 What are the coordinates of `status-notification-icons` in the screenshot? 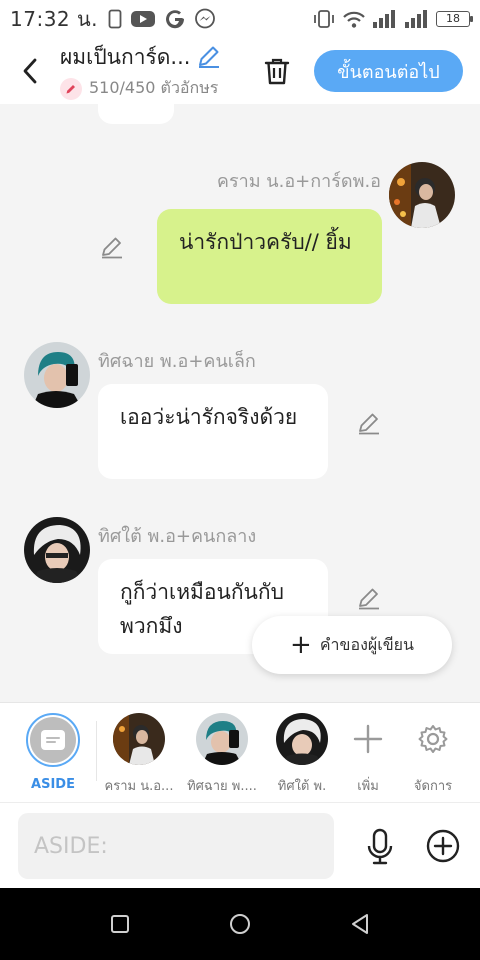 It's located at (162, 19).